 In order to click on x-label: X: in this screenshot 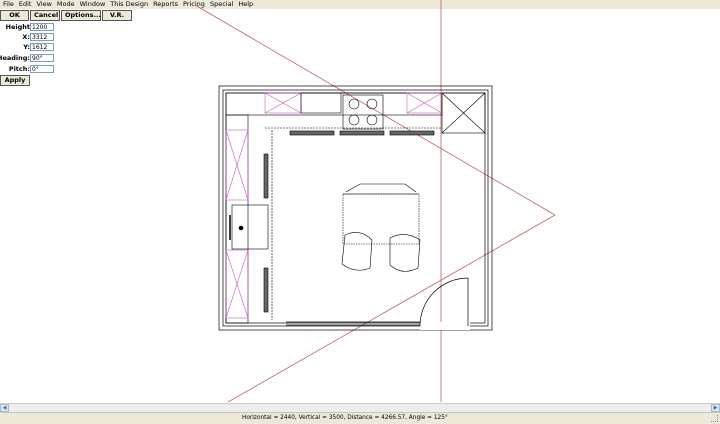, I will do `click(26, 37)`.